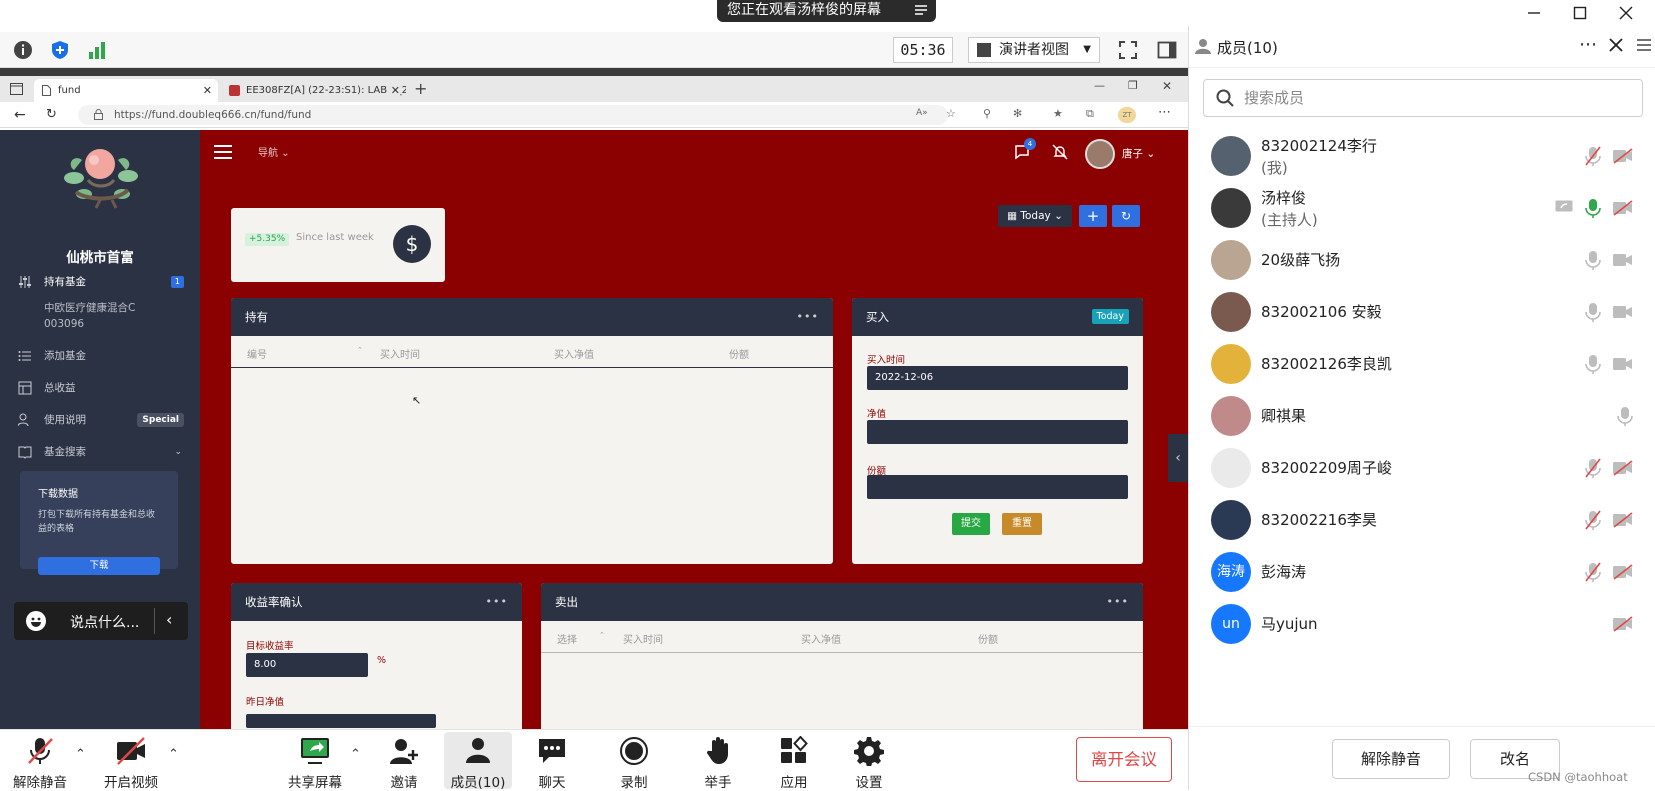 Image resolution: width=1655 pixels, height=791 pixels. What do you see at coordinates (103, 452) in the screenshot?
I see `sidebar-item-plaza: 基金搜索 ⌄` at bounding box center [103, 452].